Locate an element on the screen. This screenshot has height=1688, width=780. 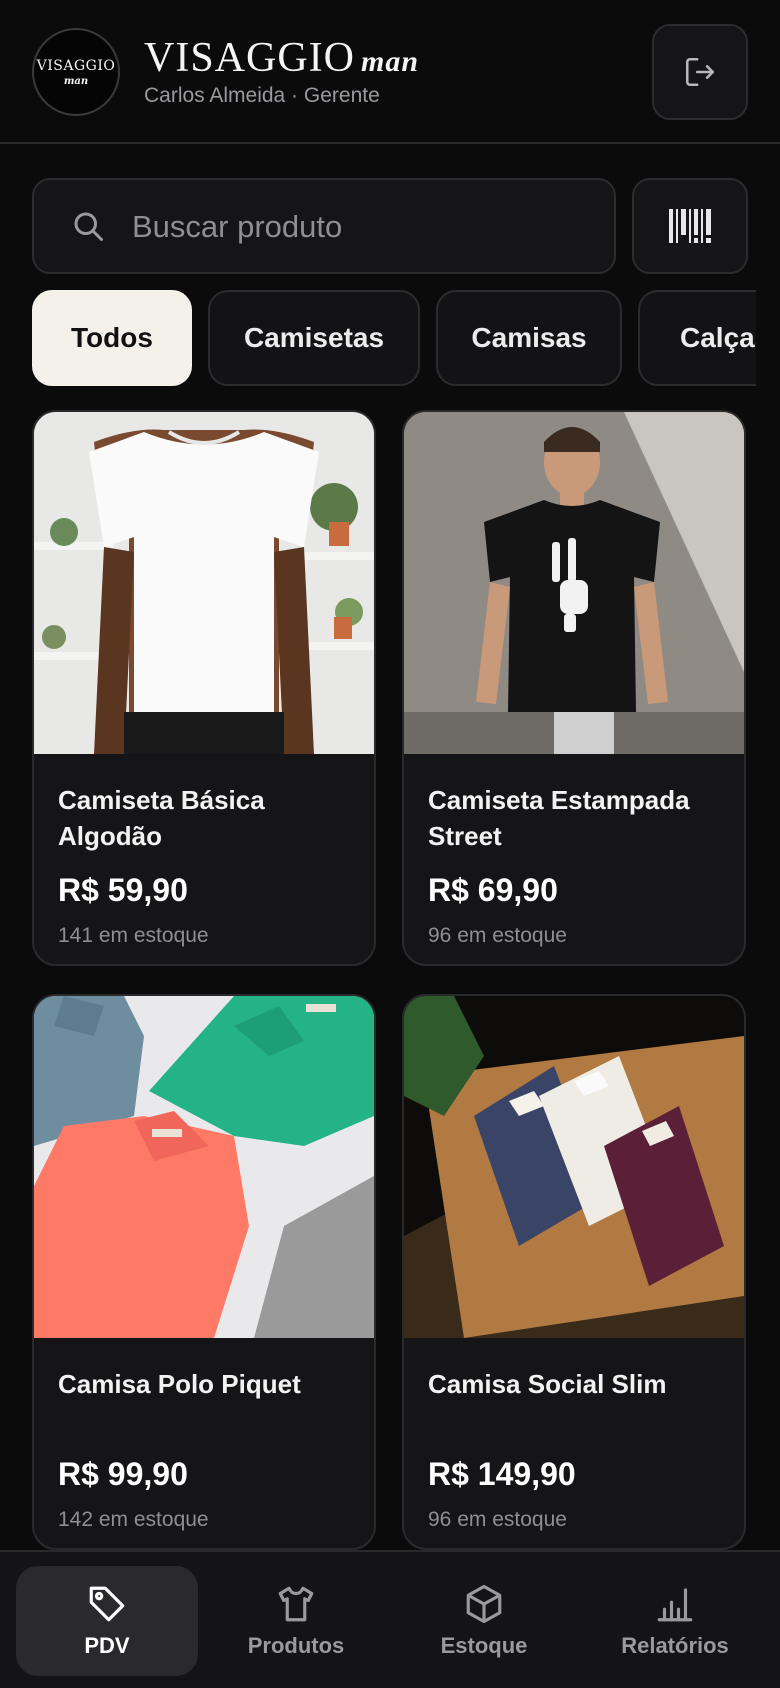
nav-estoque: Estoque is located at coordinates (484, 1621).